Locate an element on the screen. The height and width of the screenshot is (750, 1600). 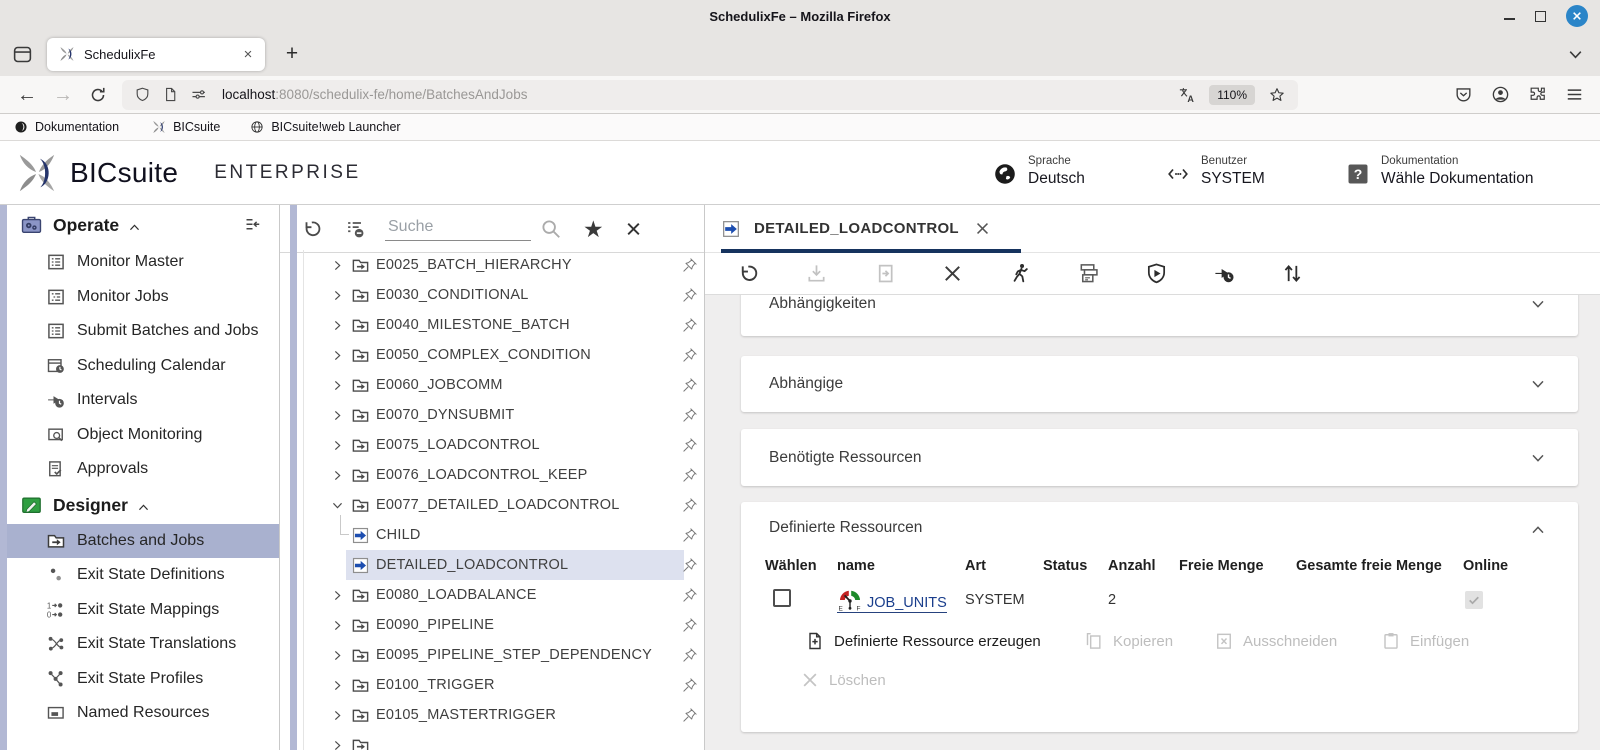
collapse-all-icon is located at coordinates (355, 229).